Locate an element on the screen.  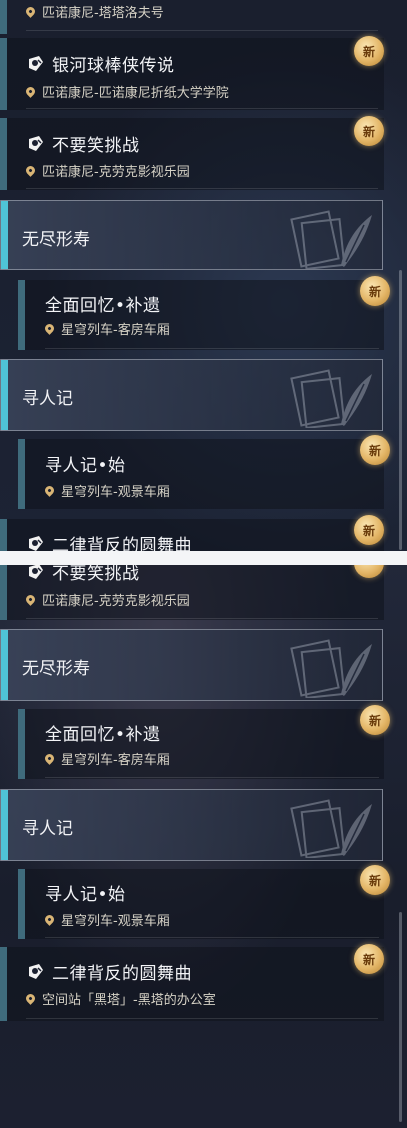
mission-item-antinomy-rondo: 二律背反的圆舞曲 is located at coordinates (192, 535).